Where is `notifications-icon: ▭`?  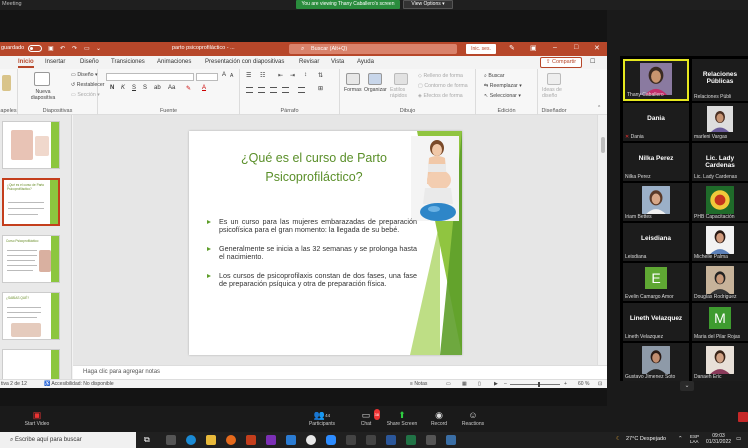 notifications-icon: ▭ is located at coordinates (738, 439).